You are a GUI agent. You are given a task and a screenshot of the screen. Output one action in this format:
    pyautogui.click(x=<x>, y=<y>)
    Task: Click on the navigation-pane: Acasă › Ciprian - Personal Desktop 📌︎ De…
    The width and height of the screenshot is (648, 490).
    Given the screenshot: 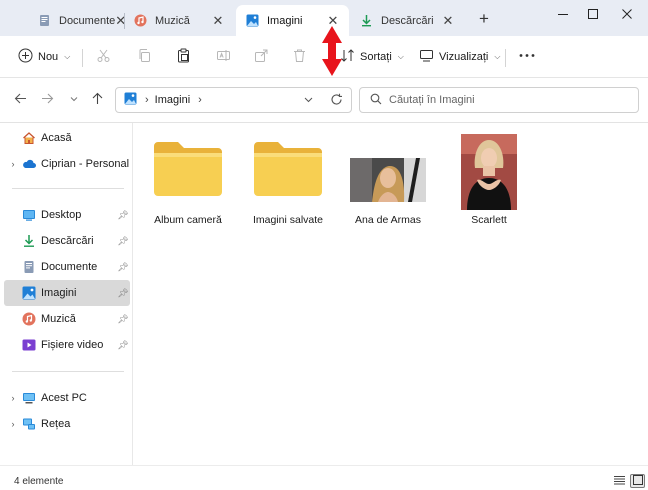 What is the action you would take?
    pyautogui.click(x=66, y=294)
    